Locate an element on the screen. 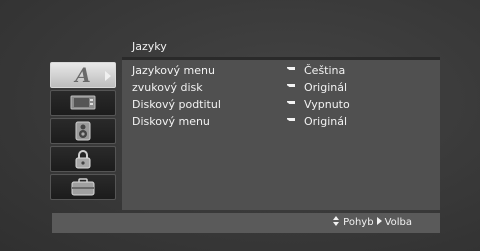 The image size is (480, 251). language-icon: A is located at coordinates (83, 75).